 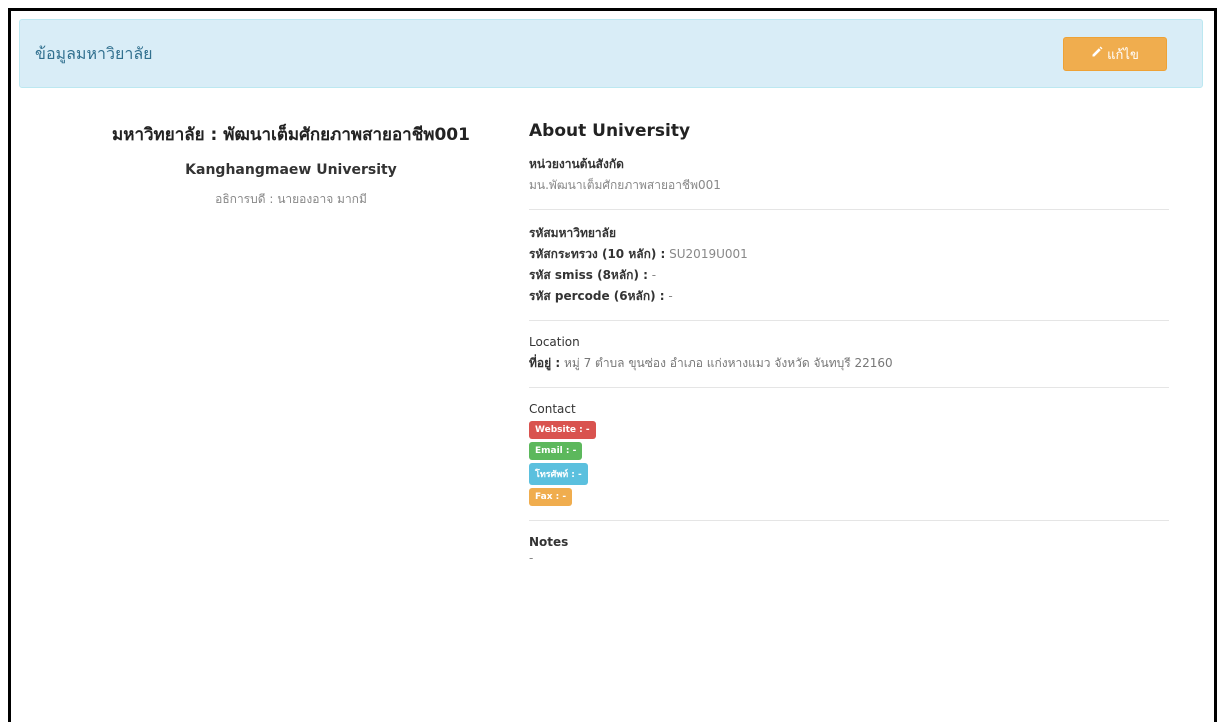 What do you see at coordinates (611, 53) in the screenshot?
I see `panel-heading: ข้อมูลมหาวิยาลัย แก้ไข` at bounding box center [611, 53].